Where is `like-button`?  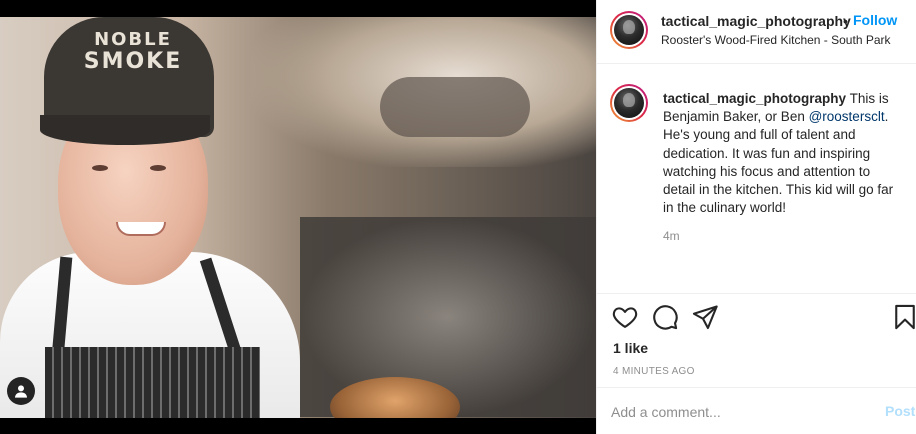 like-button is located at coordinates (625, 317).